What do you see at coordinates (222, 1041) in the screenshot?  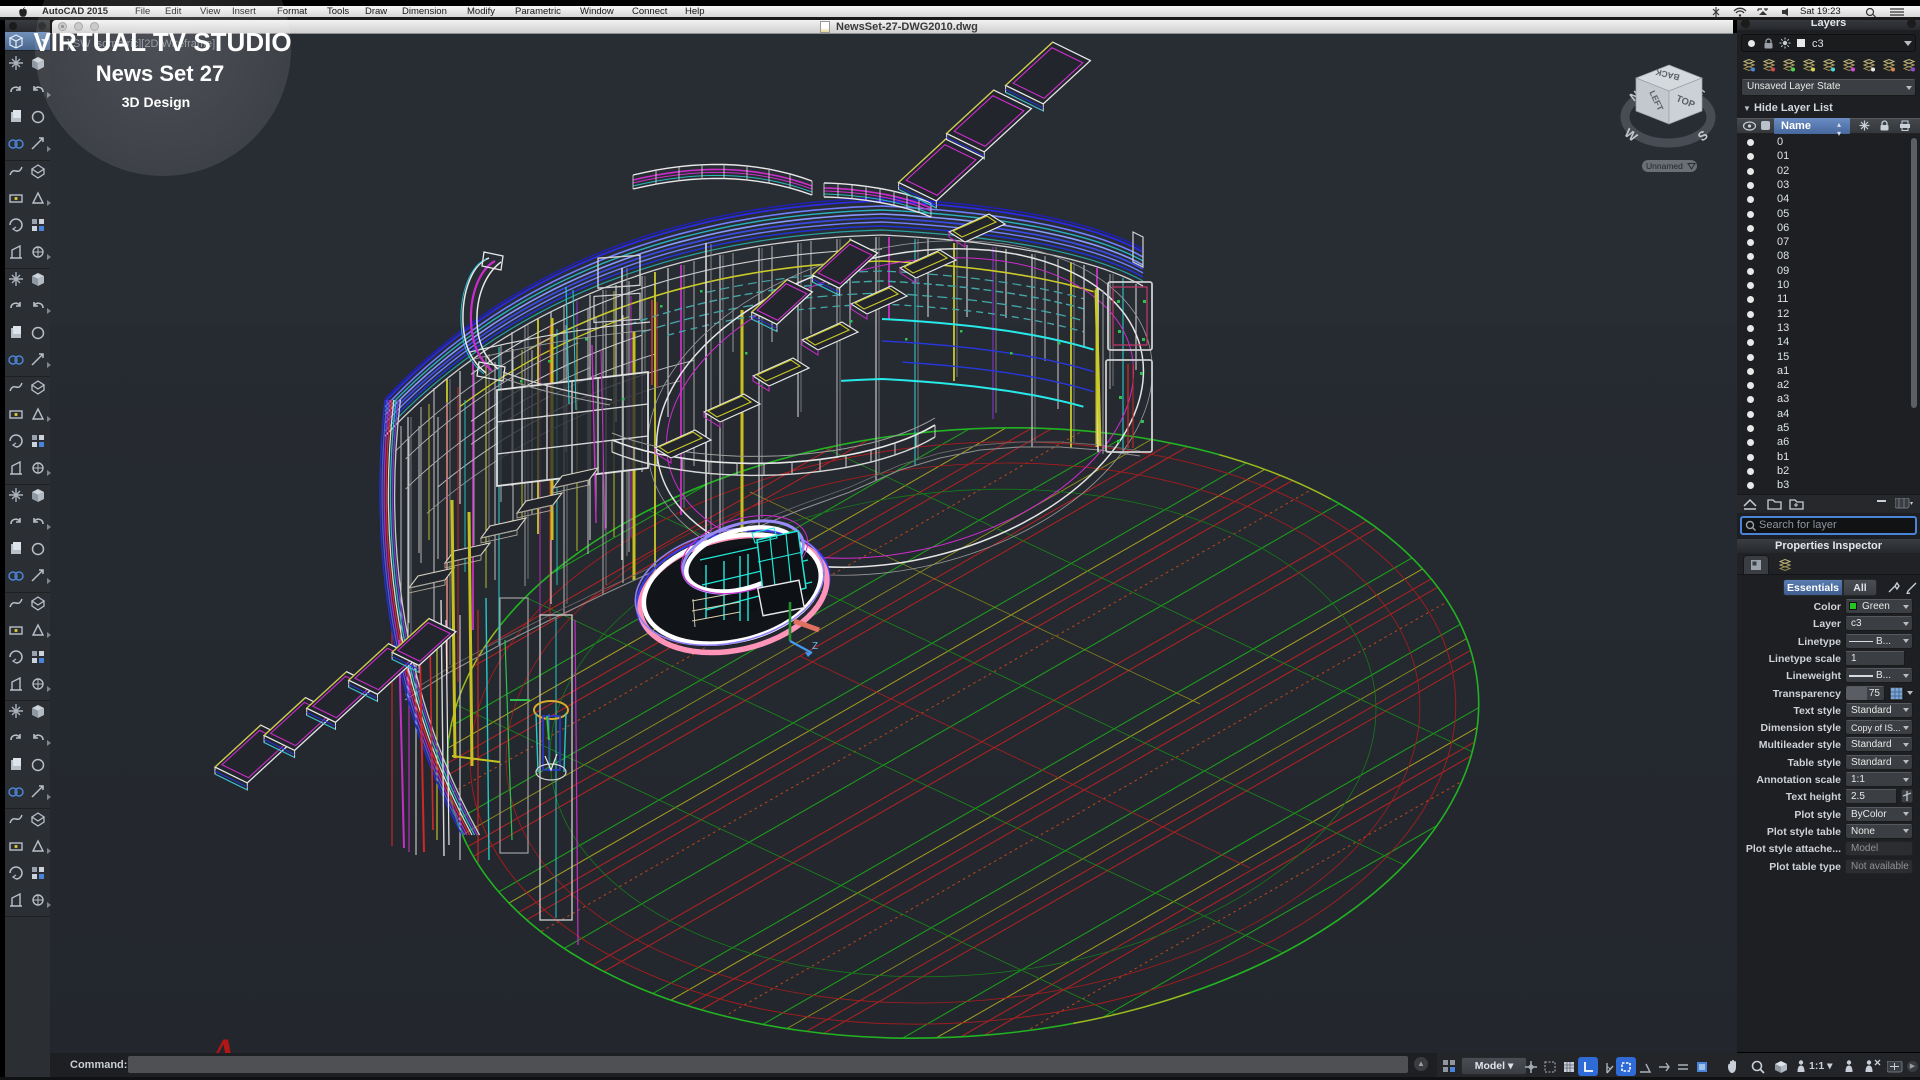 I see `svg-text: A` at bounding box center [222, 1041].